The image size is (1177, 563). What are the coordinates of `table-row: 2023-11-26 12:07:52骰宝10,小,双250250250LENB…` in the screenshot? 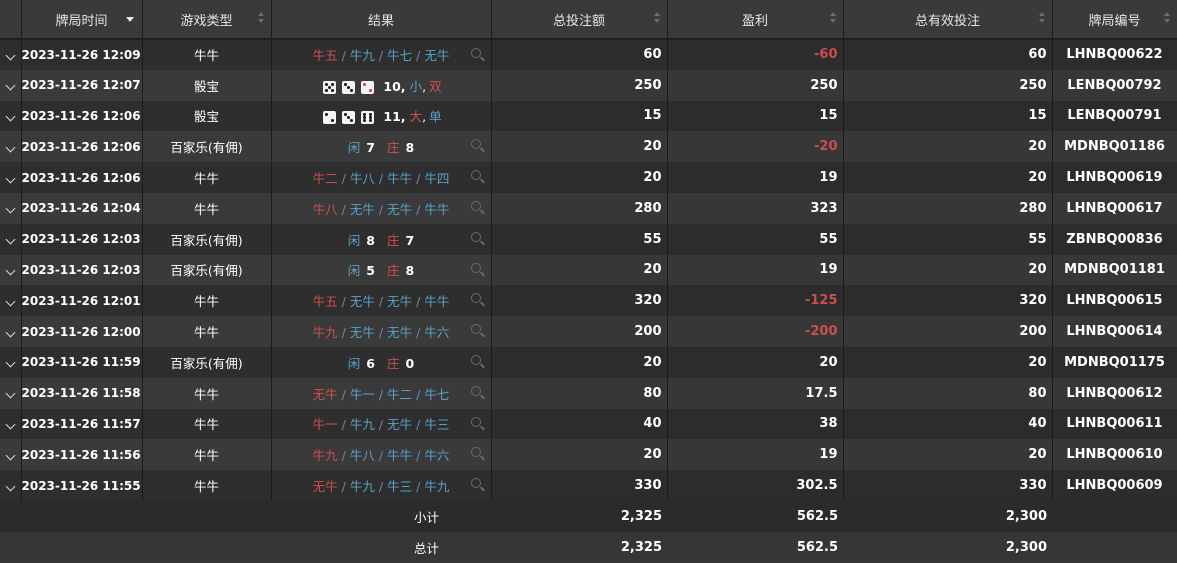 It's located at (588, 85).